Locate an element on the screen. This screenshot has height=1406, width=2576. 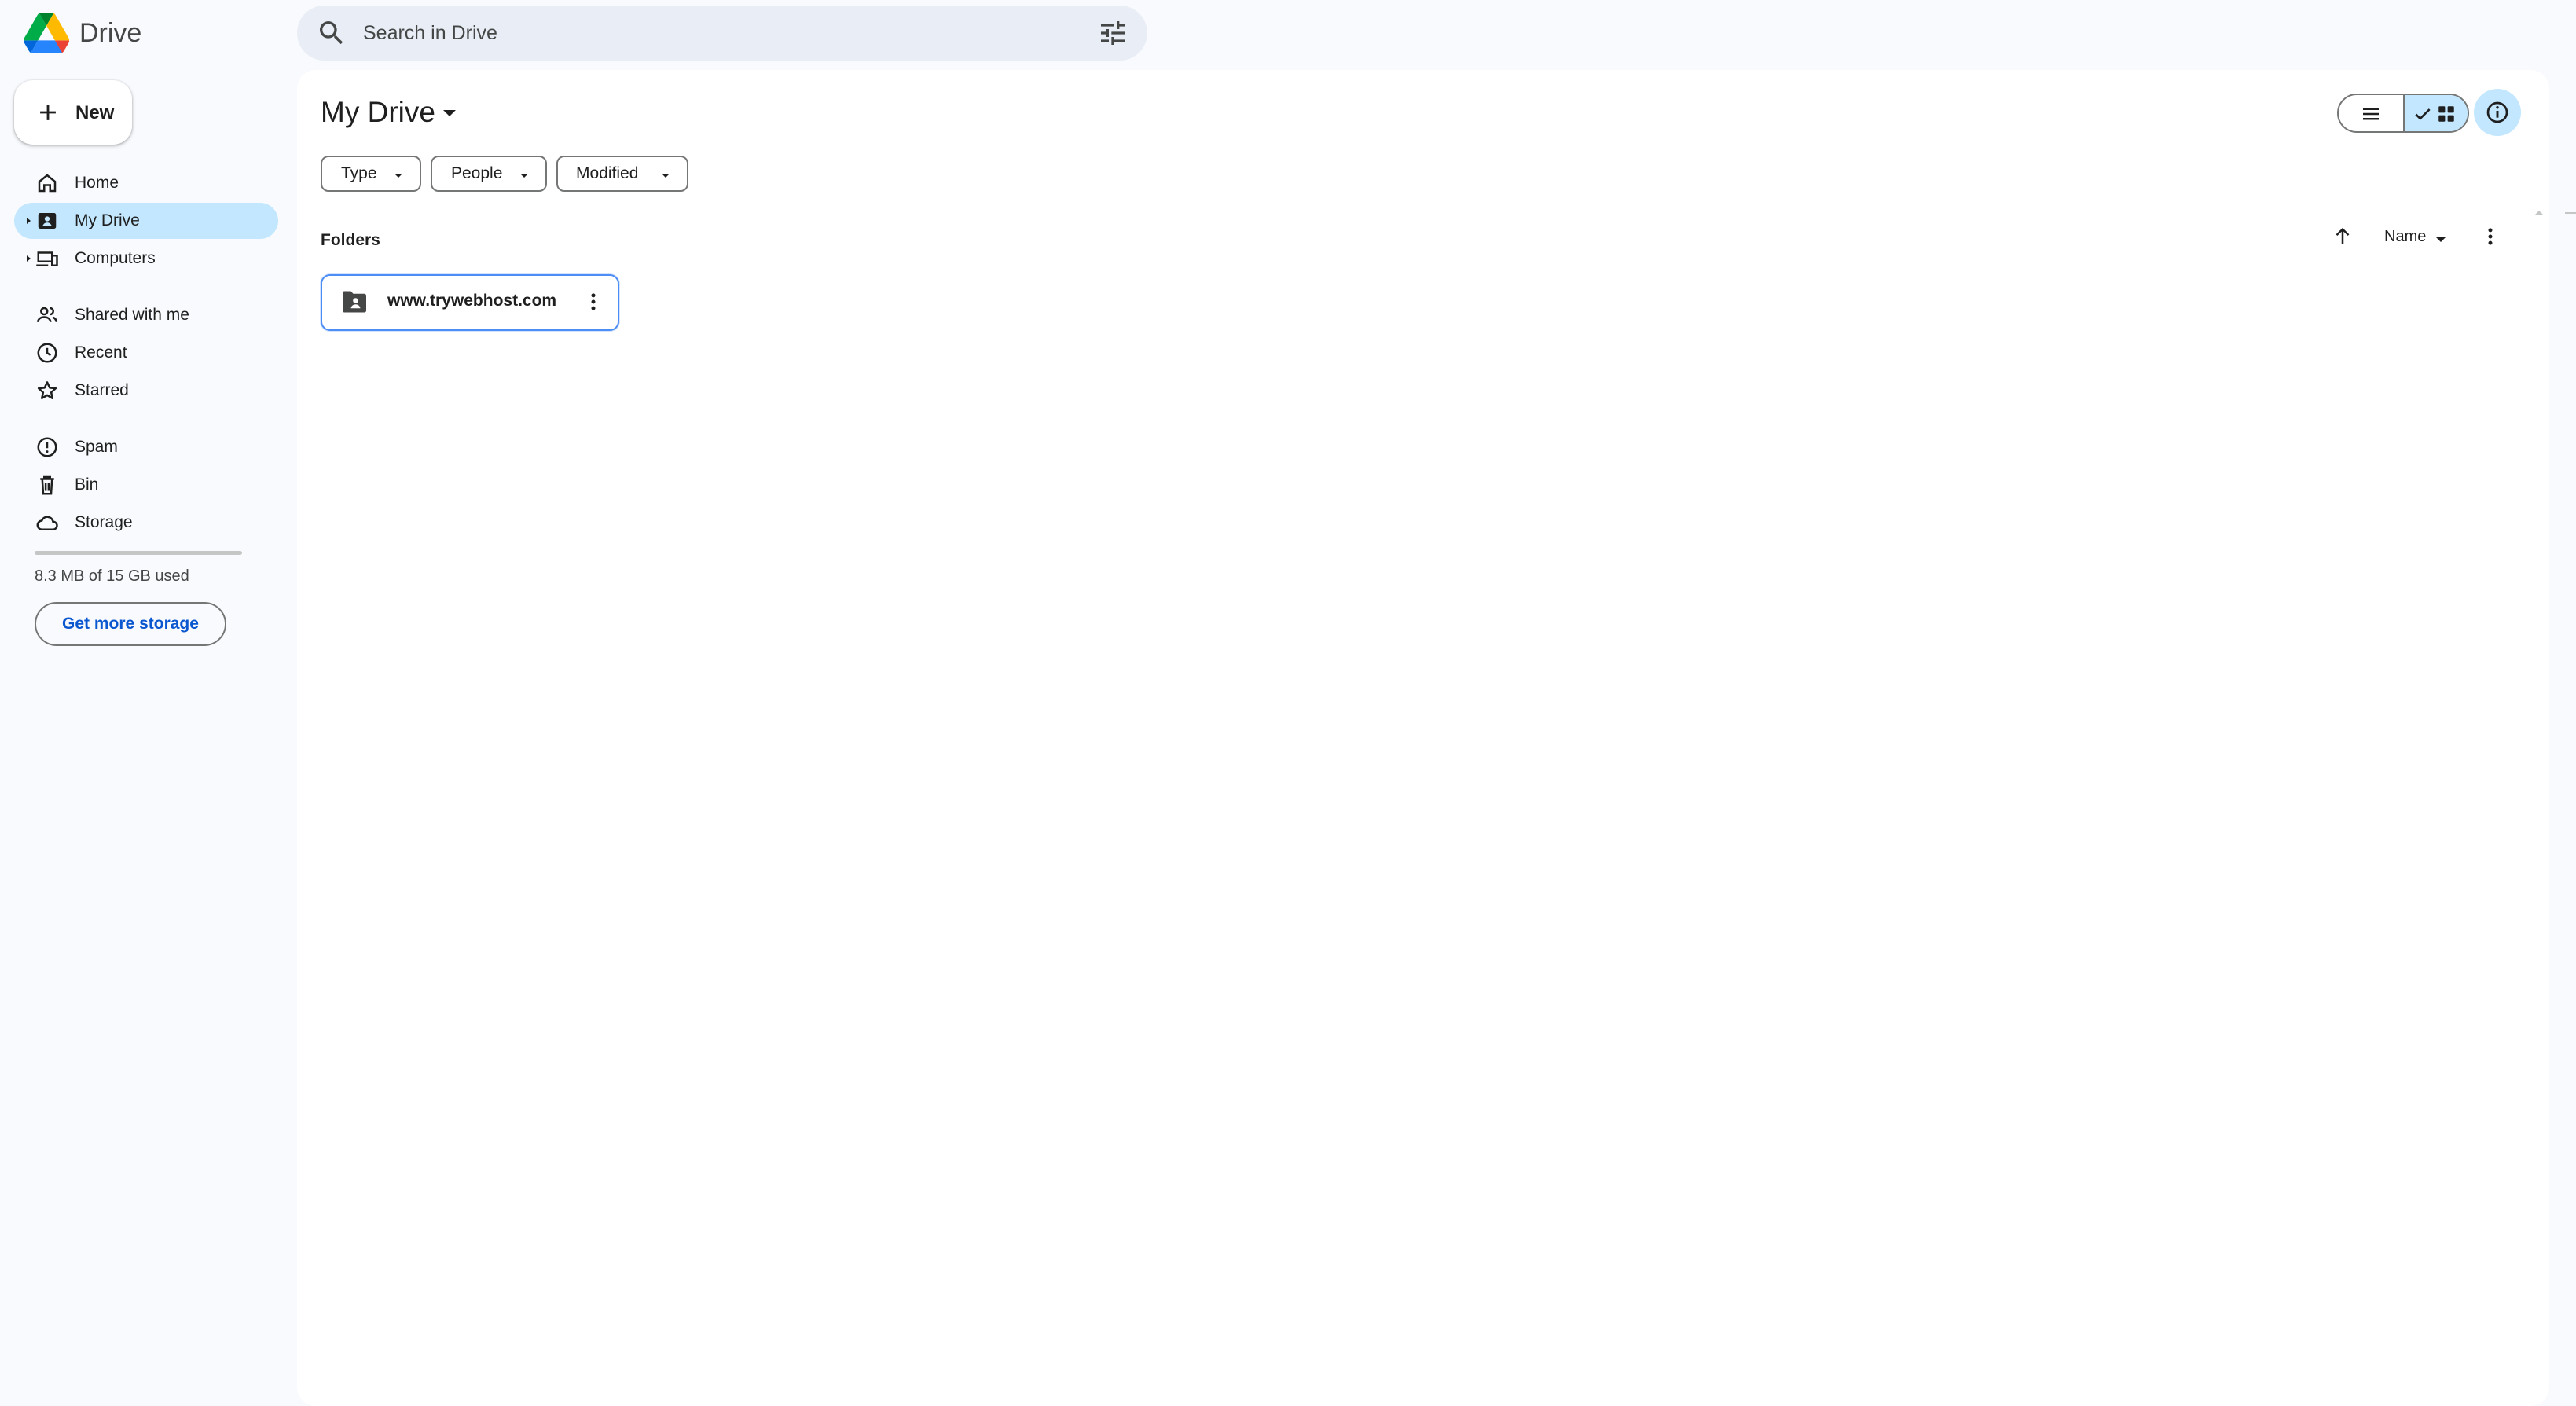
sidebar-item-label: Starred is located at coordinates (102, 390).